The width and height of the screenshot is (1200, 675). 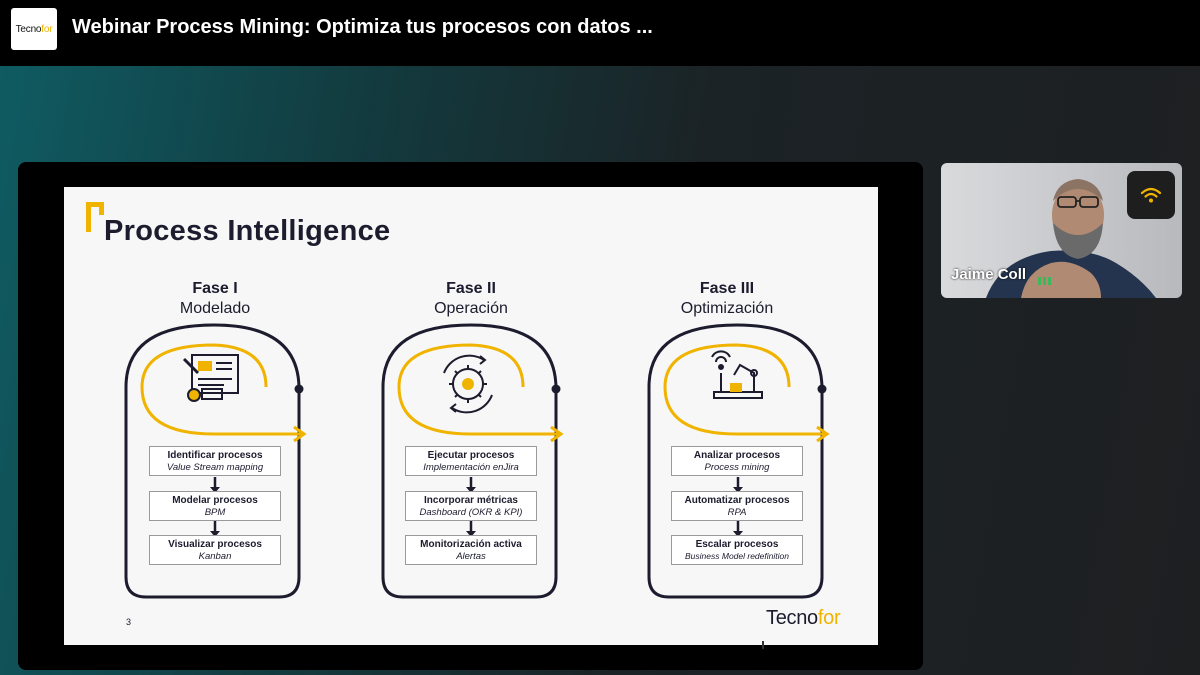 I want to click on robot-arm-icon, so click(x=737, y=374).